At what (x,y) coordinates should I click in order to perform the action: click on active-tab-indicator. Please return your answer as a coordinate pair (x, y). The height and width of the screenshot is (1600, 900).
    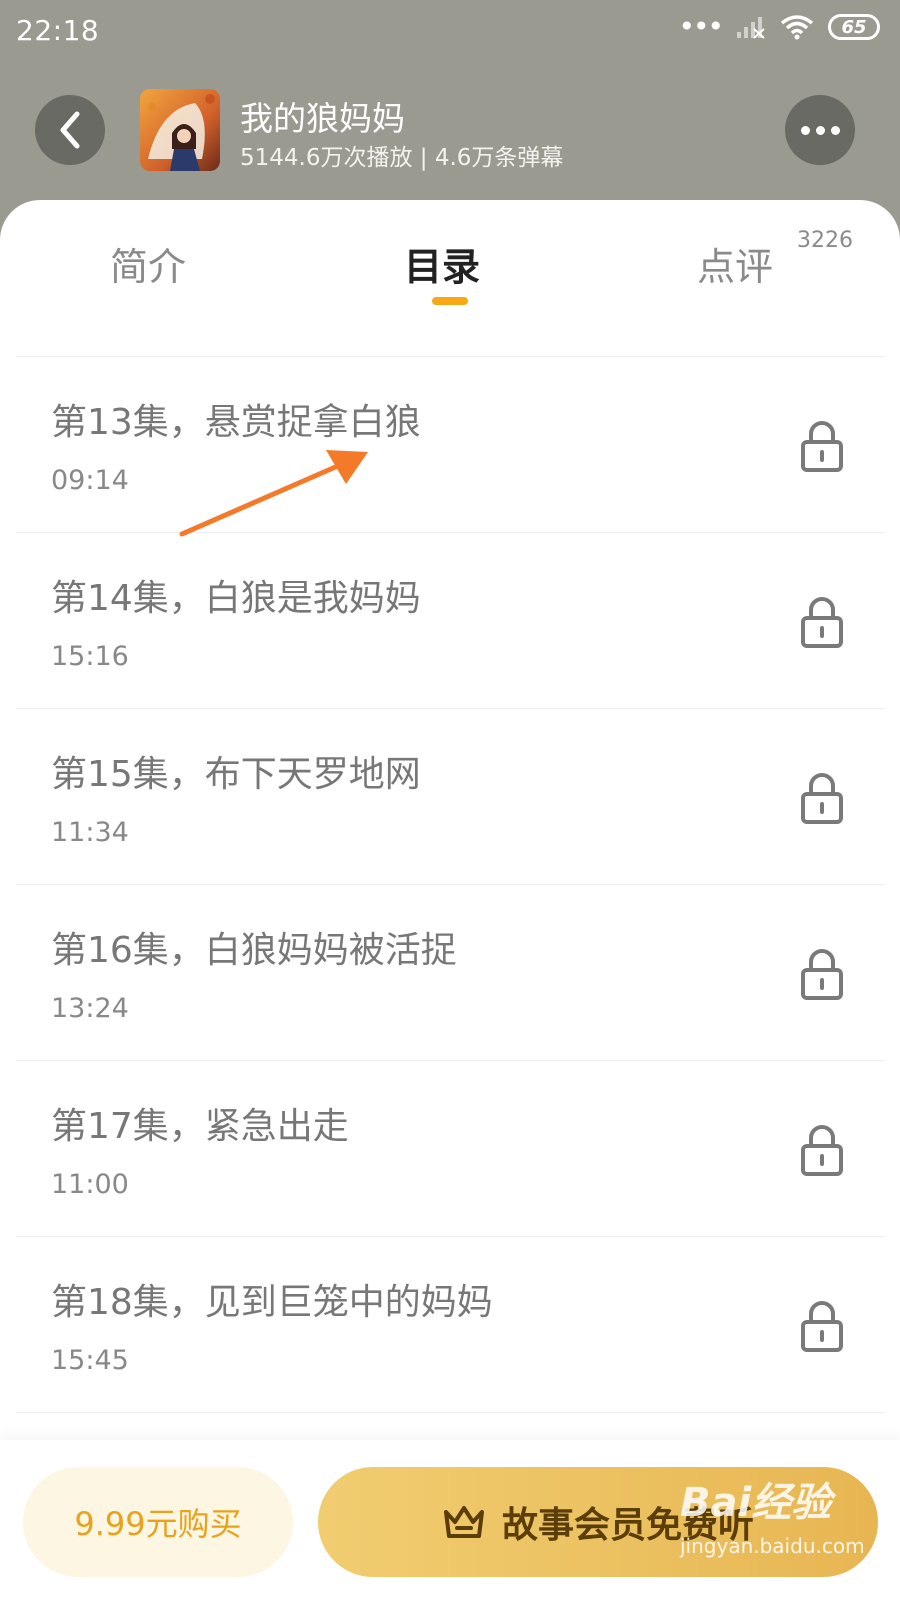
    Looking at the image, I should click on (450, 301).